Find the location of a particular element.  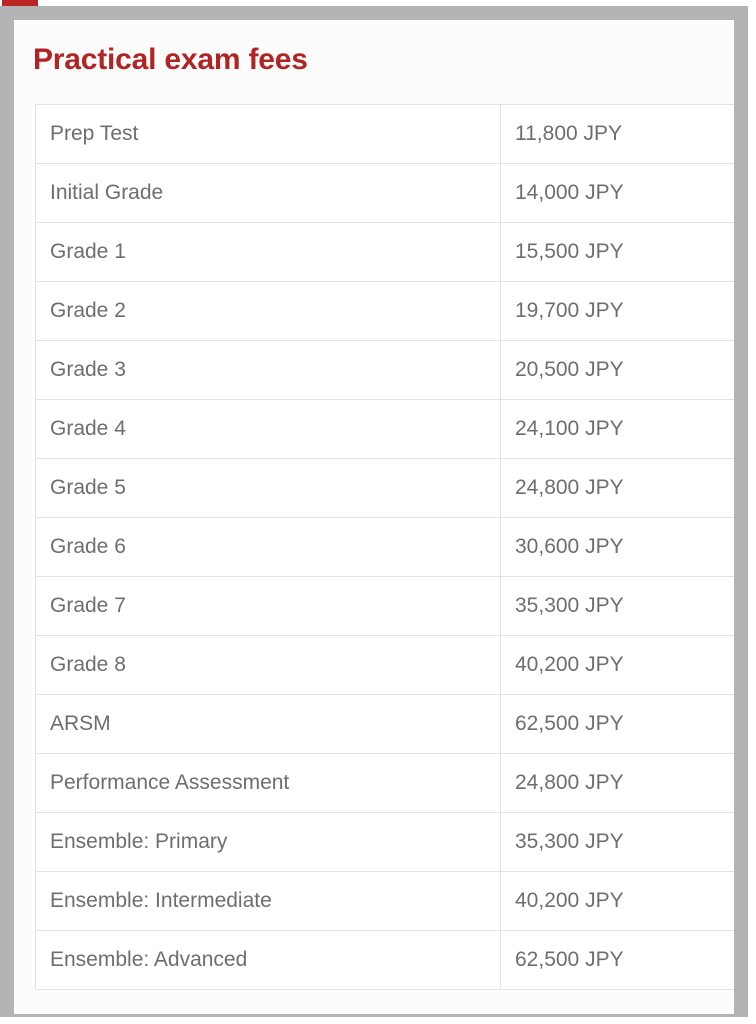

exam-name-cell: Grade 6 is located at coordinates (268, 547).